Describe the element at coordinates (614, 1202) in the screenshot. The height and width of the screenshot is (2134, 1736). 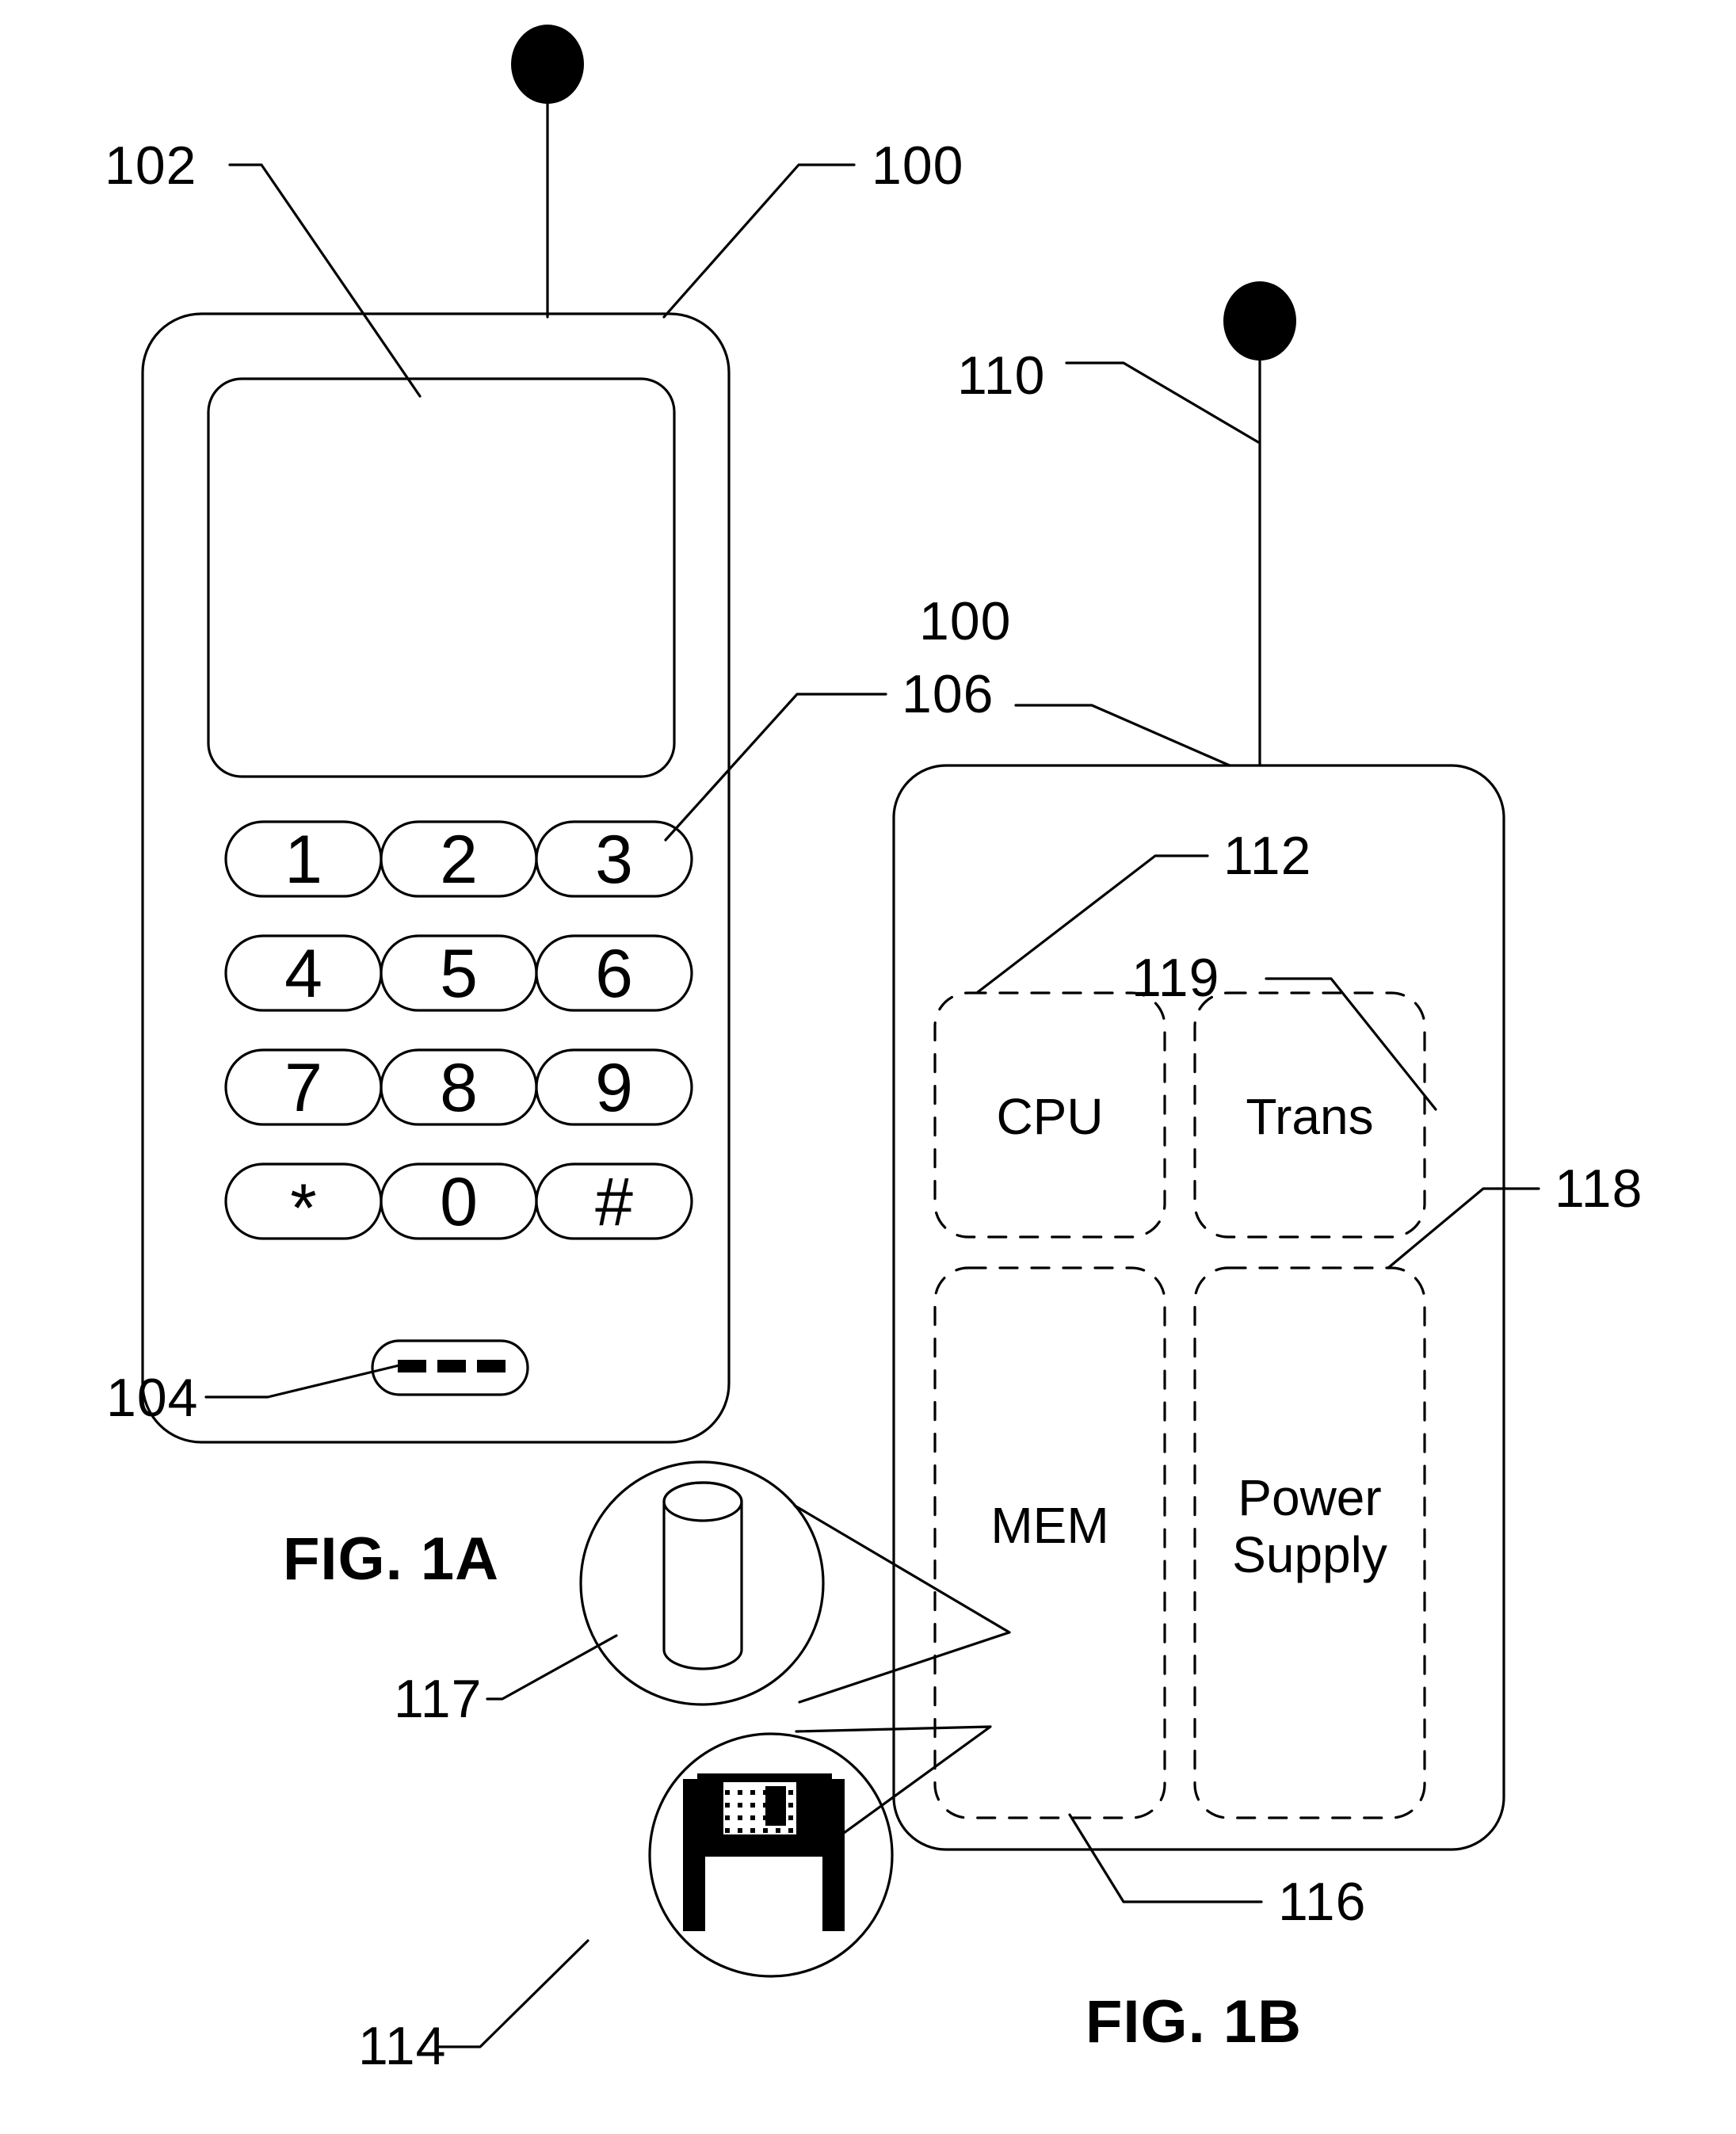
I see `key-label-hash: #` at that location.